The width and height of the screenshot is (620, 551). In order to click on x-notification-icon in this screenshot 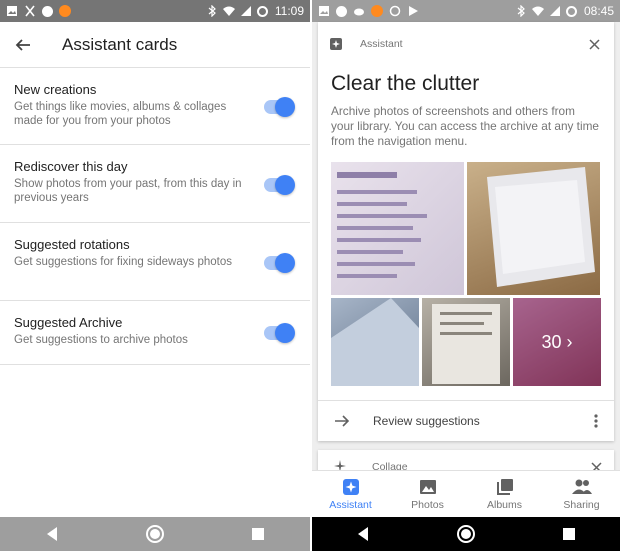, I will do `click(30, 11)`.